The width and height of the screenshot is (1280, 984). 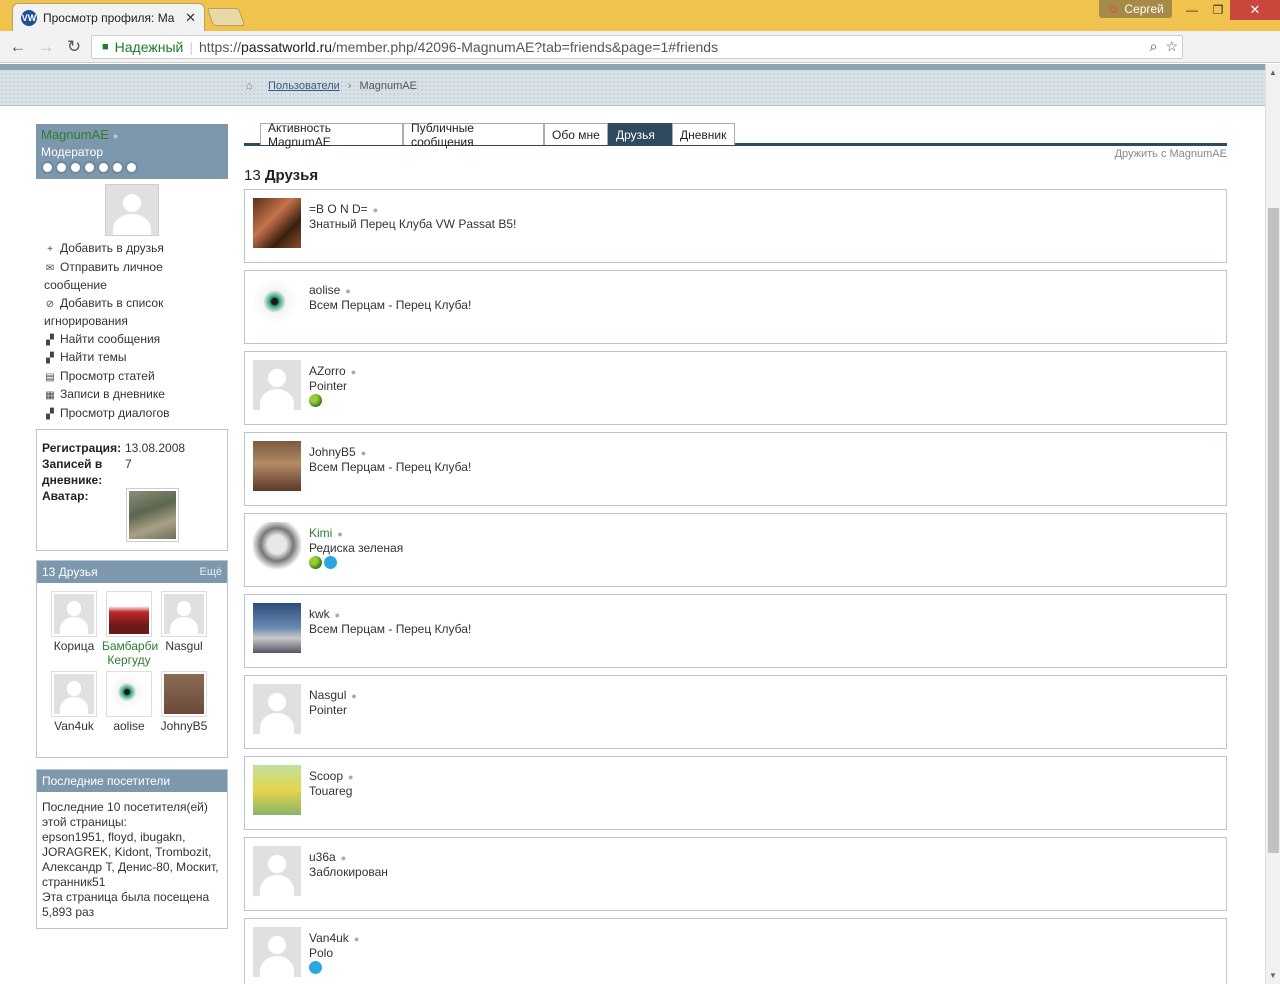 What do you see at coordinates (136, 377) in the screenshot?
I see `profile-action-5: ▤ Просмотр статей` at bounding box center [136, 377].